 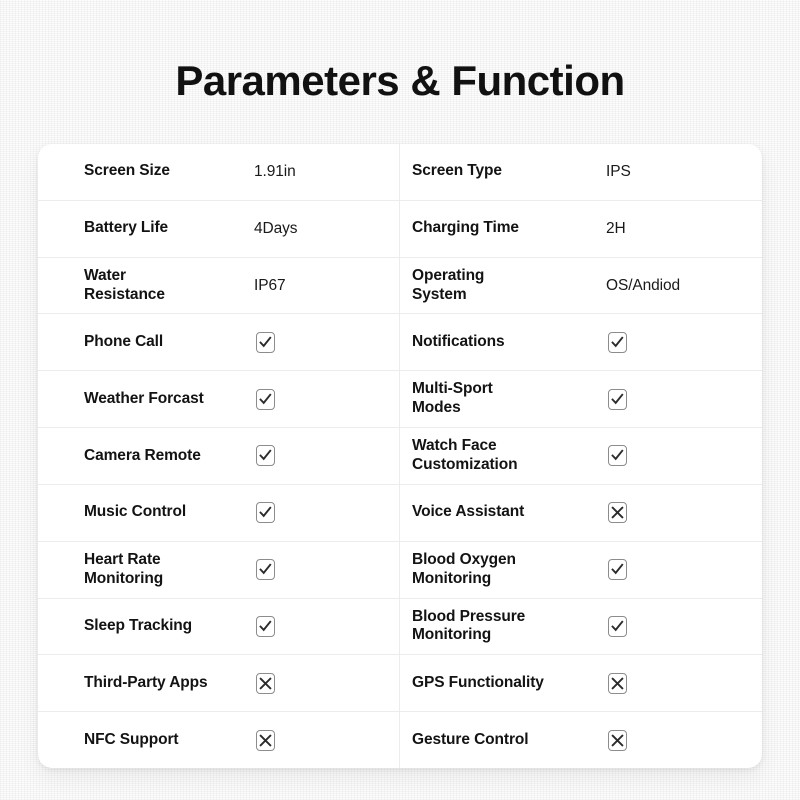 I want to click on spec-label: Music Control, so click(x=135, y=512).